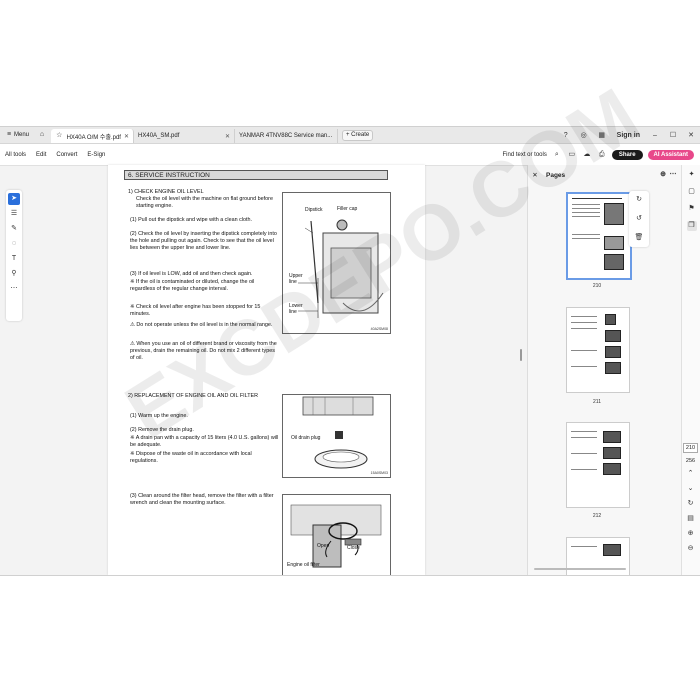 The image size is (700, 700). Describe the element at coordinates (691, 474) in the screenshot. I see `chevron-up-icon: ⌃` at that location.